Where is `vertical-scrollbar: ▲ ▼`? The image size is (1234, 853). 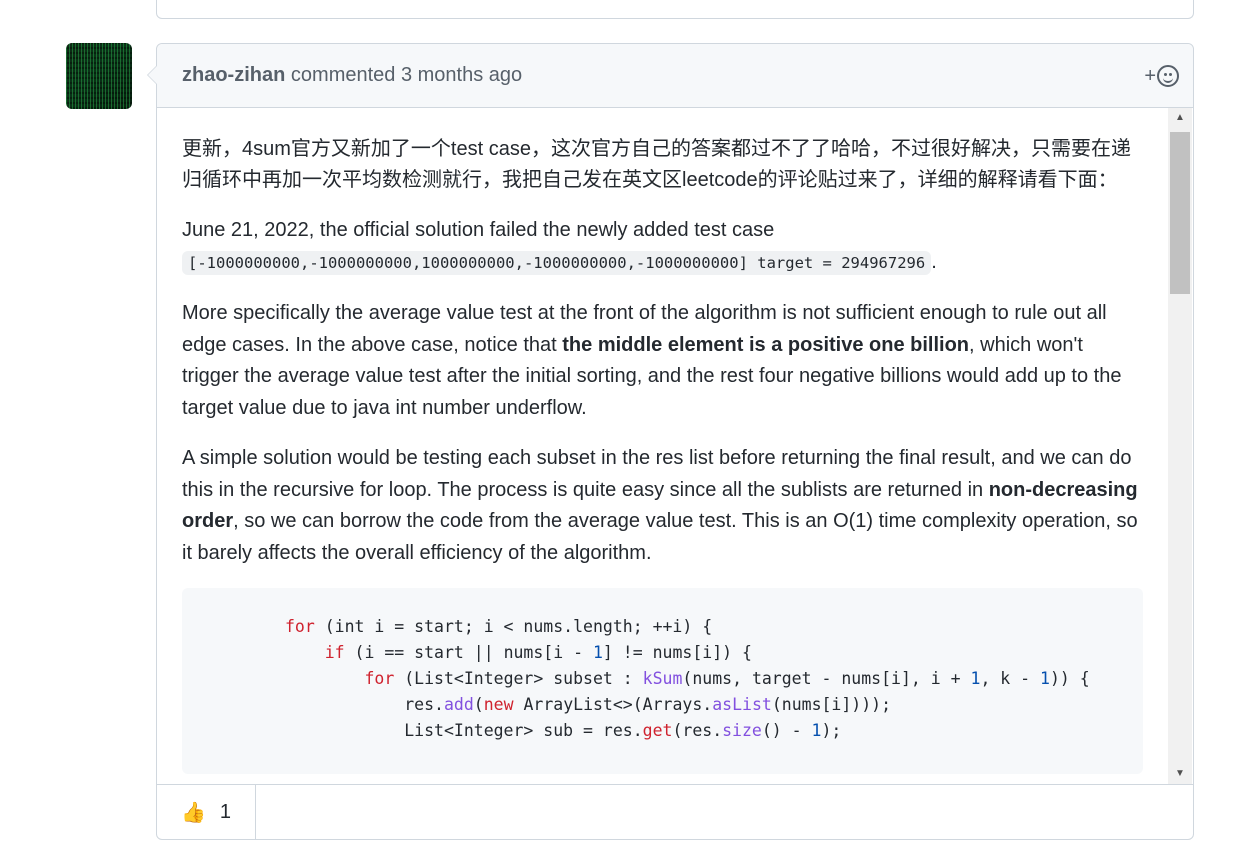 vertical-scrollbar: ▲ ▼ is located at coordinates (1180, 446).